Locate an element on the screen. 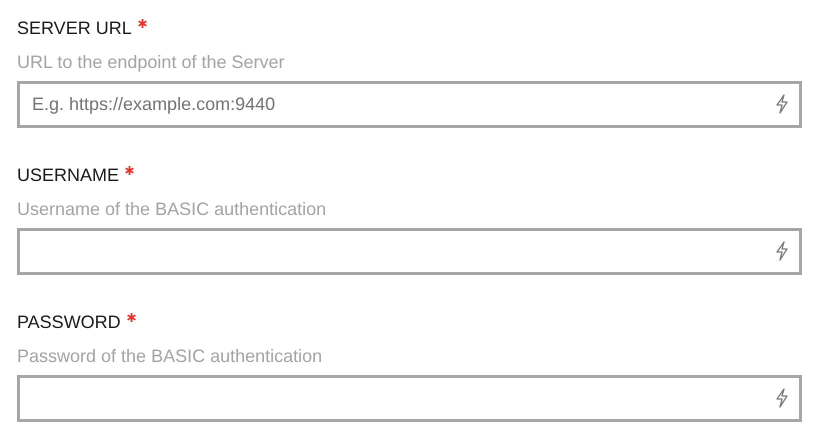 The width and height of the screenshot is (816, 442). input-field: E.g. https://example.com:9440 is located at coordinates (409, 104).